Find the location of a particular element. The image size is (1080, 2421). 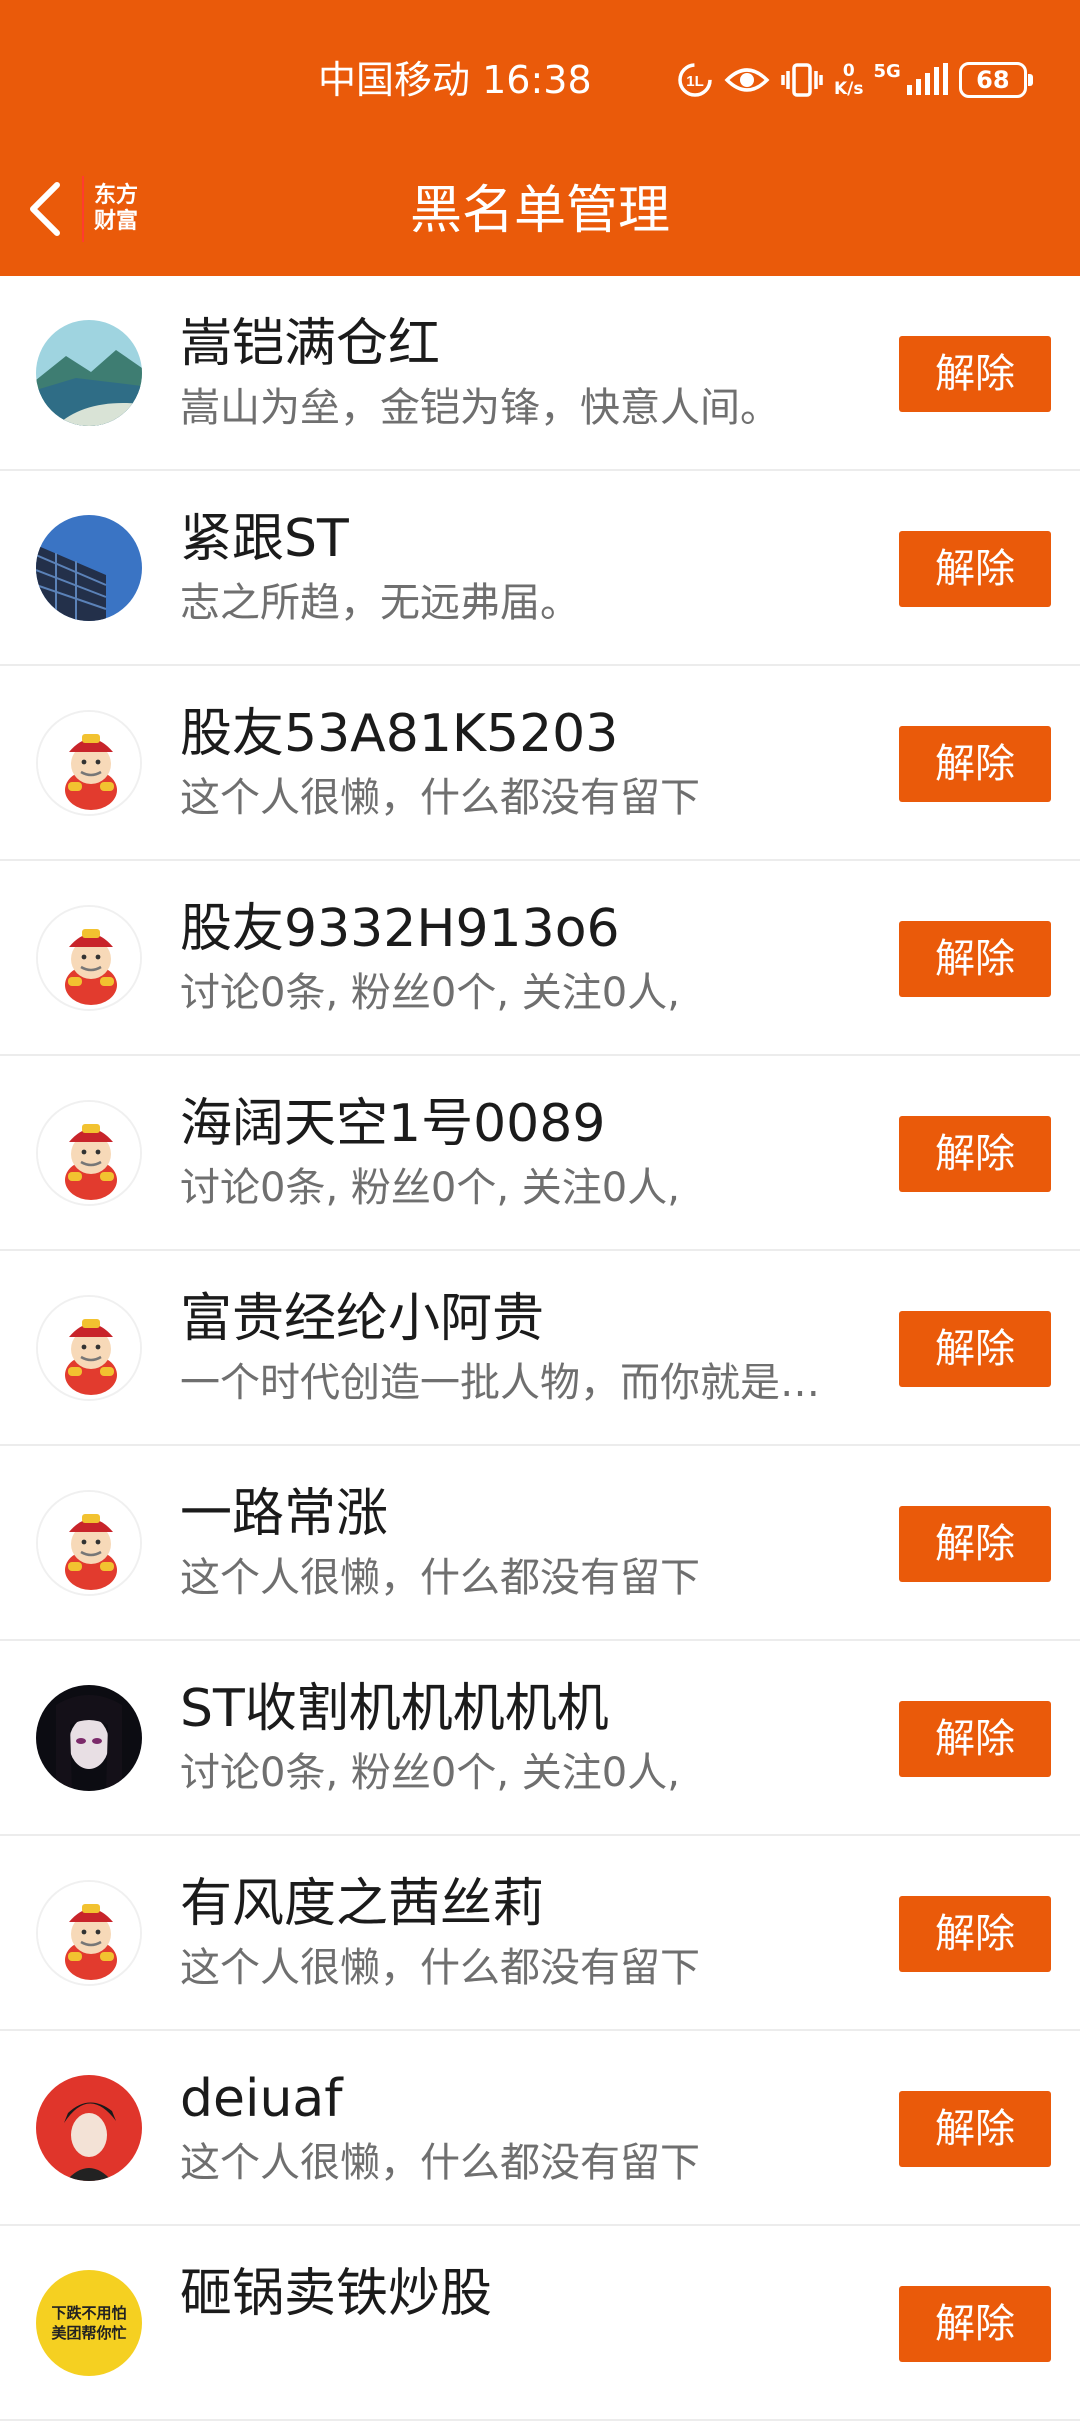

list-item: 有风度之茜丝莉这个人很懒，什么都没有留下 解除 is located at coordinates (540, 1933).